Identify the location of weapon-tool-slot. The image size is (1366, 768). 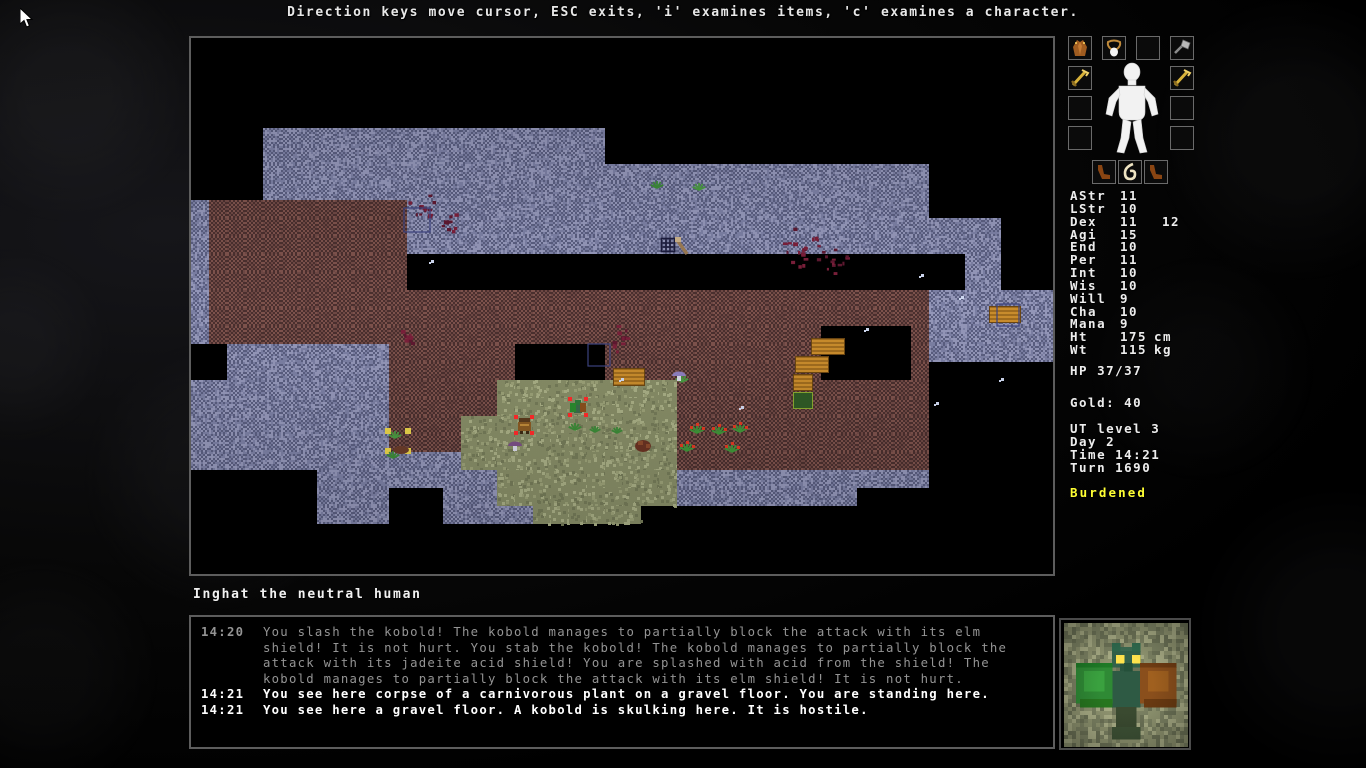
(1182, 48).